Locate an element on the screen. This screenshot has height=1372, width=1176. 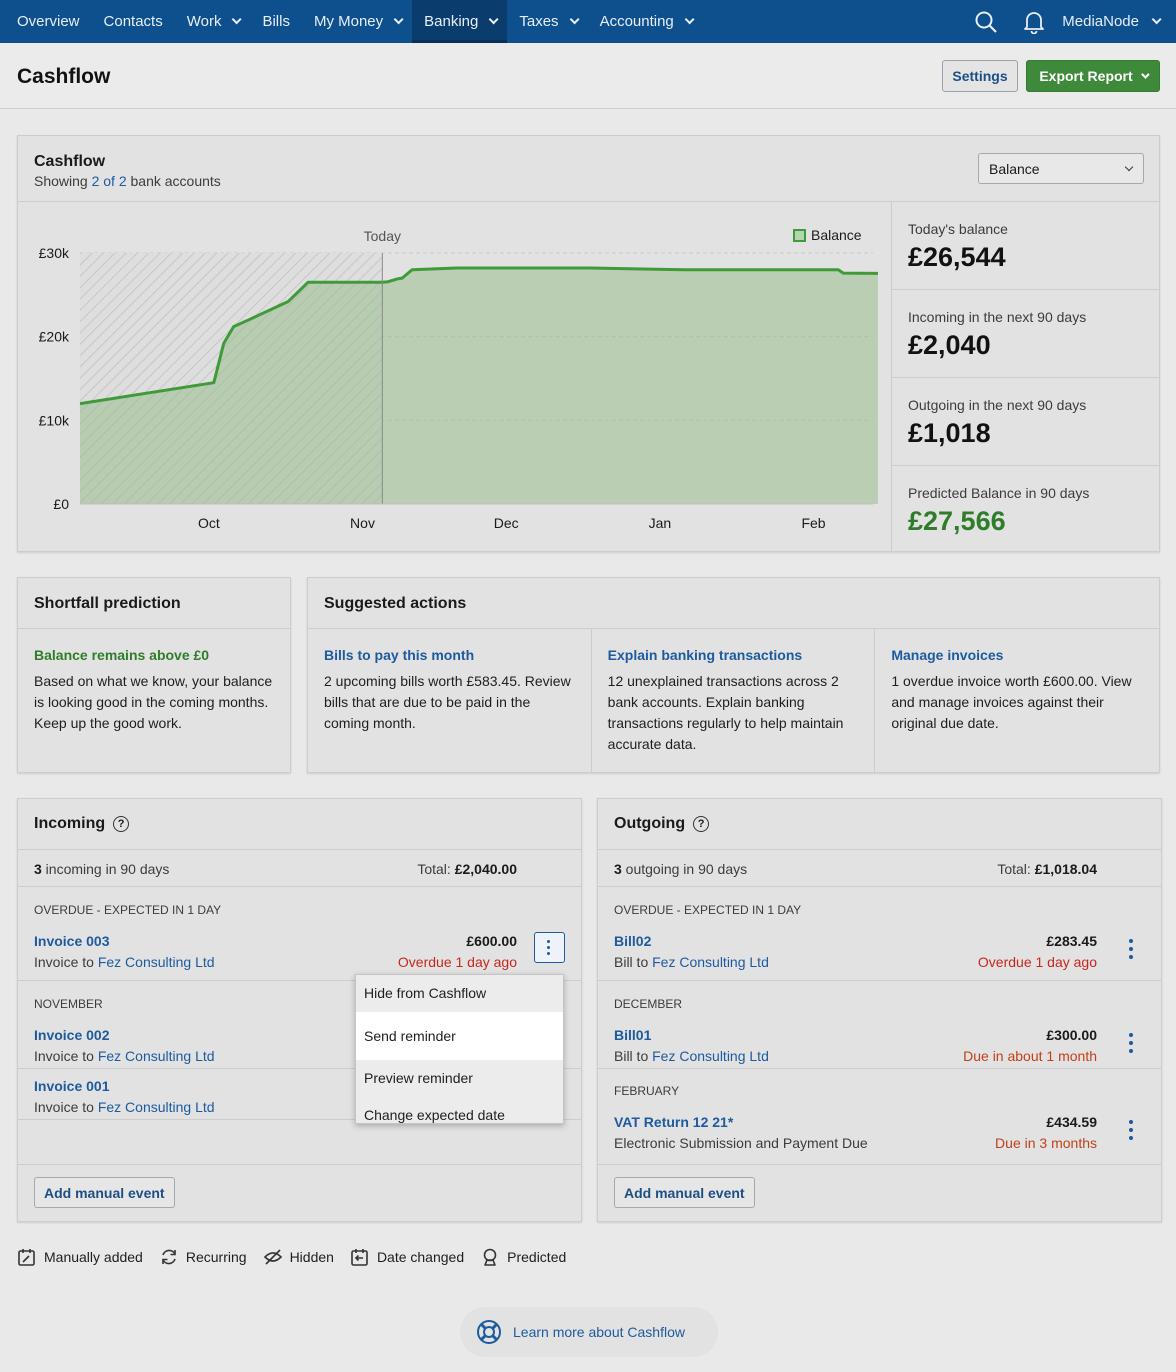
page-title: Cashflow is located at coordinates (64, 76).